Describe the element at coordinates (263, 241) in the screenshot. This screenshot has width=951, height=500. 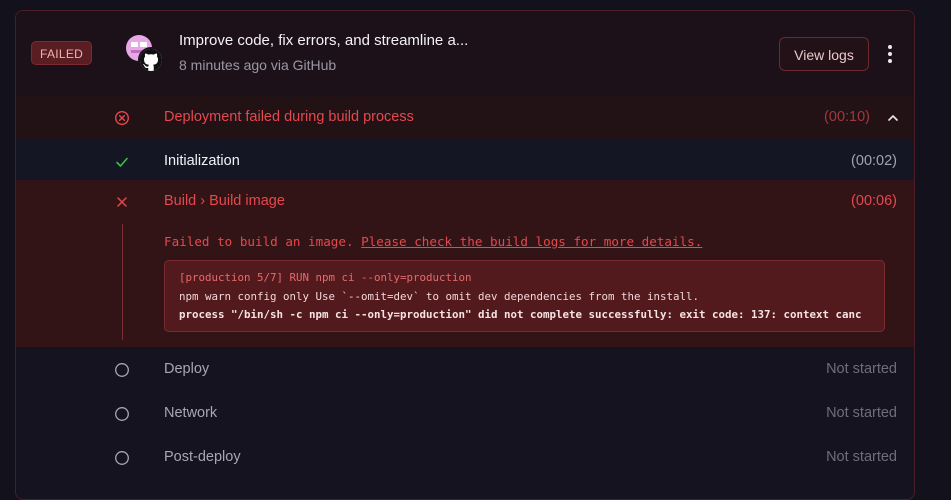
I see `build-error-text: Failed to build an image.` at that location.